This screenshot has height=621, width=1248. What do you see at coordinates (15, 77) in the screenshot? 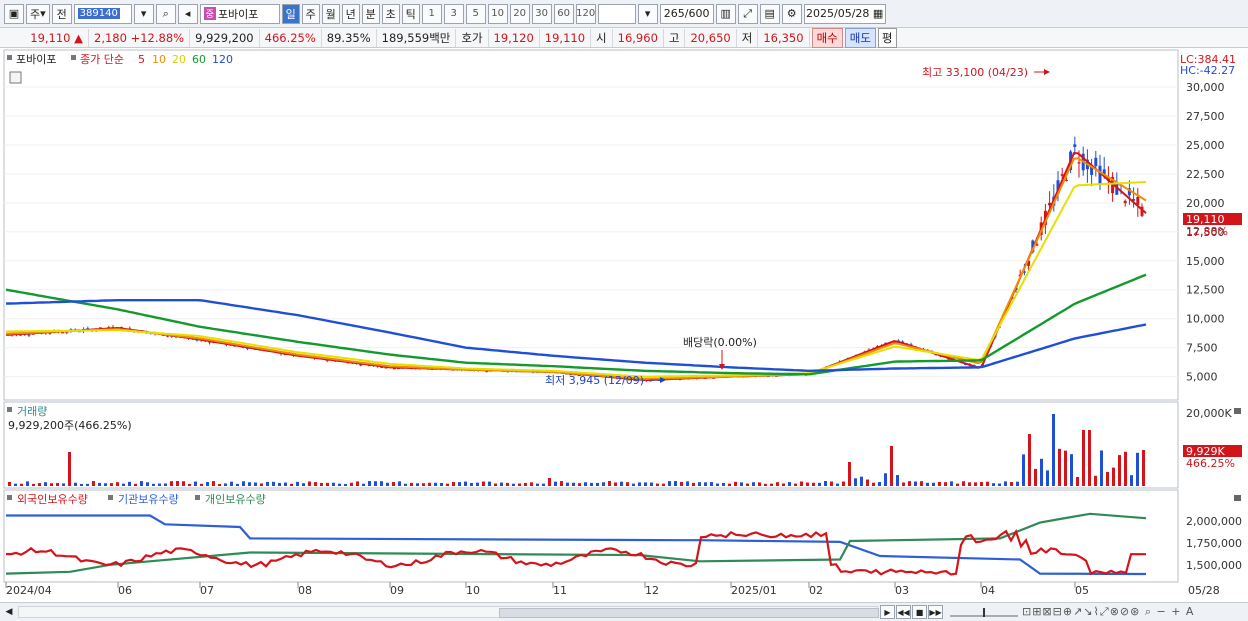
I see `table-toggle-icon` at bounding box center [15, 77].